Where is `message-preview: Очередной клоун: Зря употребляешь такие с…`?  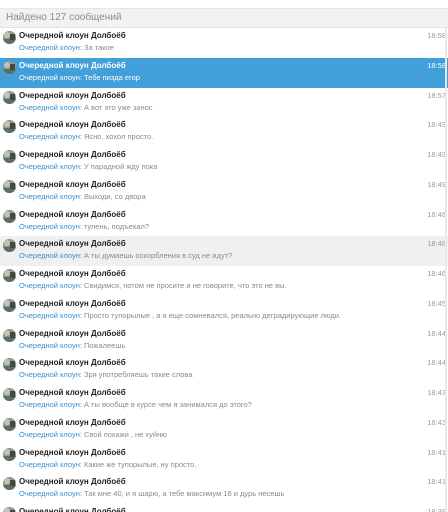
message-preview: Очередной клоун: Зря употребляешь такие с… is located at coordinates (222, 374).